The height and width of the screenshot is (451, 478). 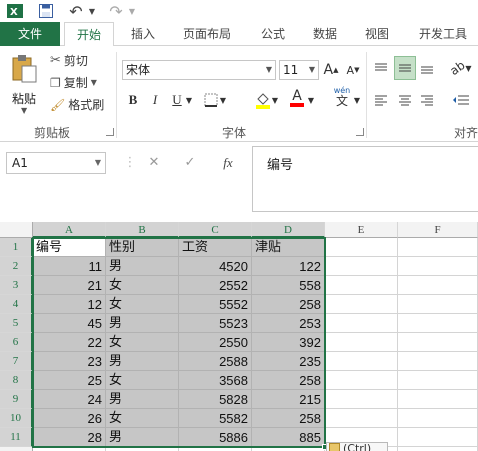 I want to click on tab-developer: 开发工具, so click(x=443, y=34).